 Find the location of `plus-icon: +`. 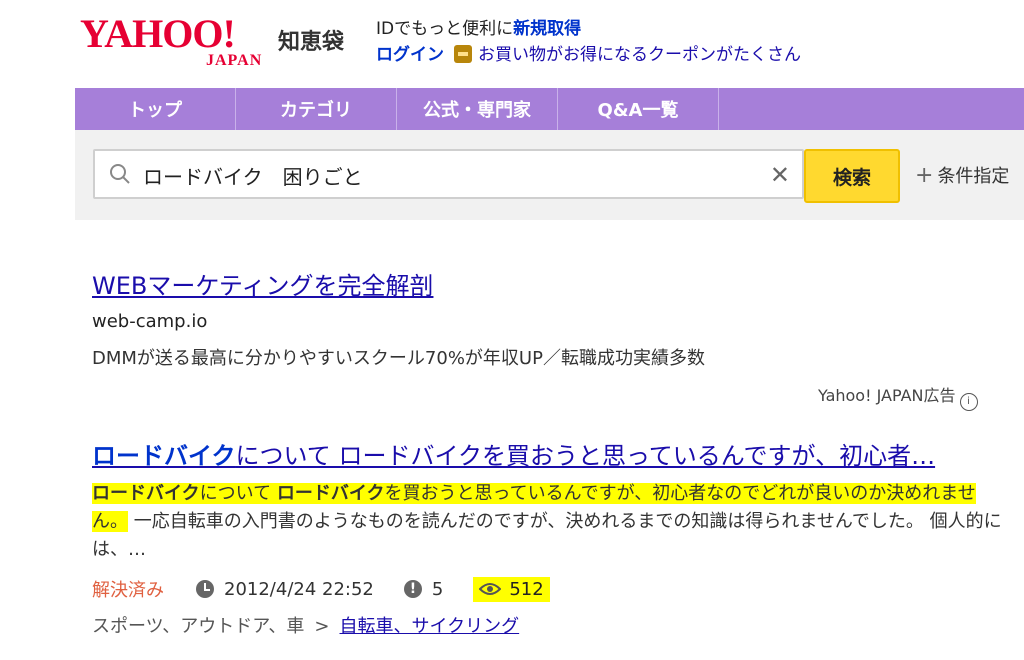

plus-icon: + is located at coordinates (924, 175).